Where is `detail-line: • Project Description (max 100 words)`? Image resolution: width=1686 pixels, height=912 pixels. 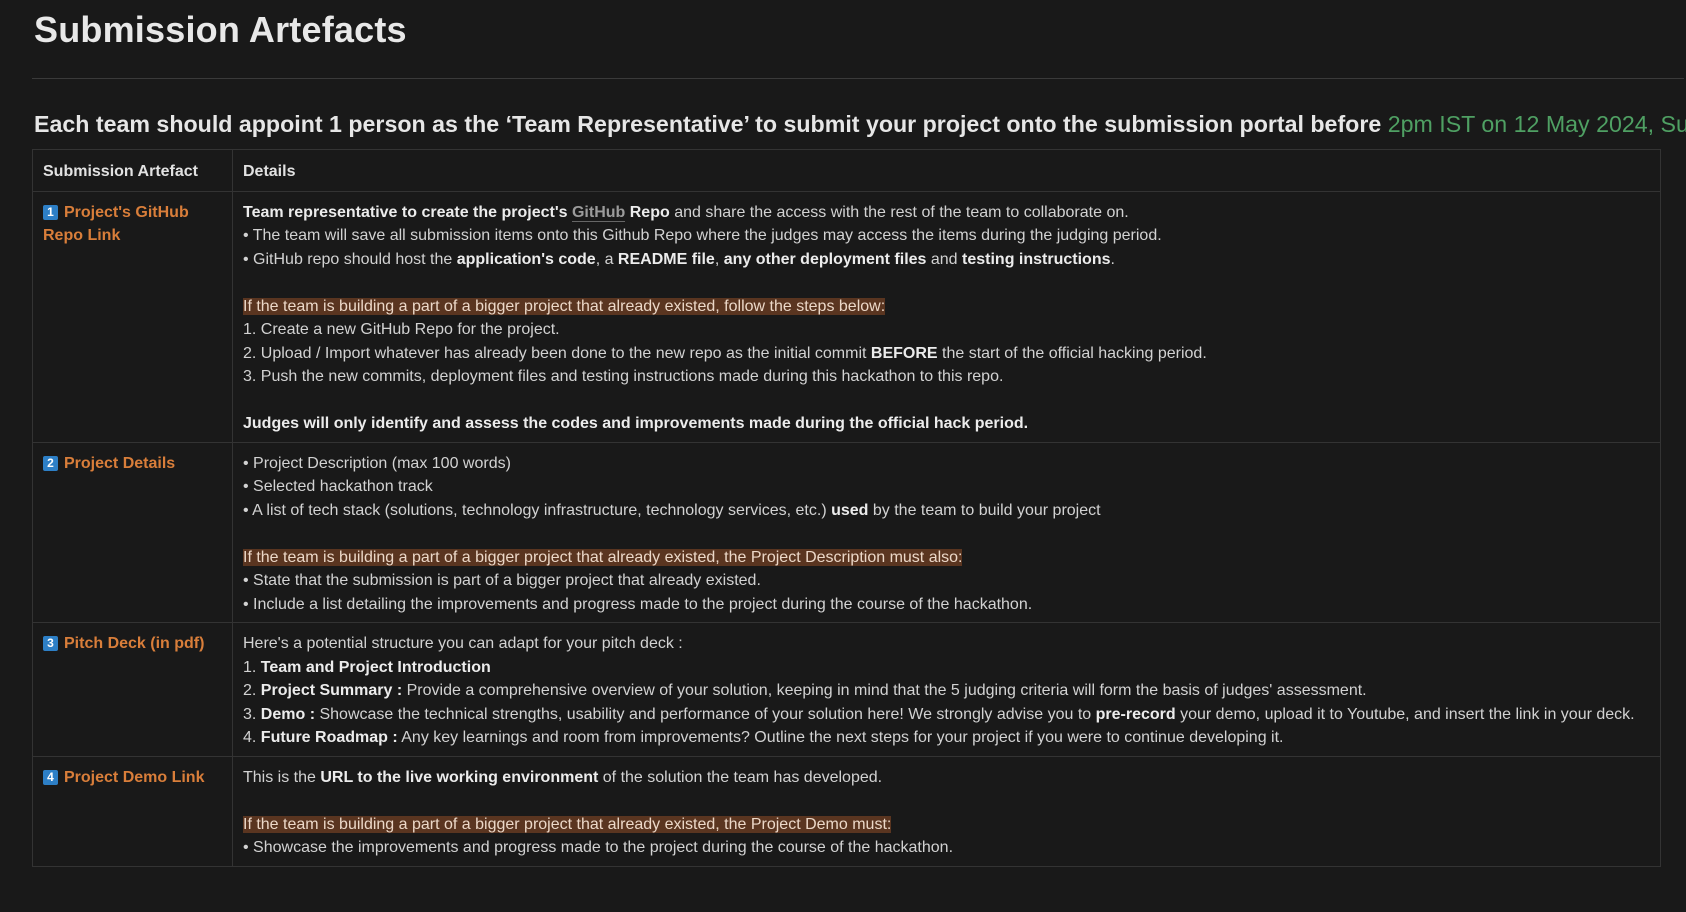 detail-line: • Project Description (max 100 words) is located at coordinates (377, 463).